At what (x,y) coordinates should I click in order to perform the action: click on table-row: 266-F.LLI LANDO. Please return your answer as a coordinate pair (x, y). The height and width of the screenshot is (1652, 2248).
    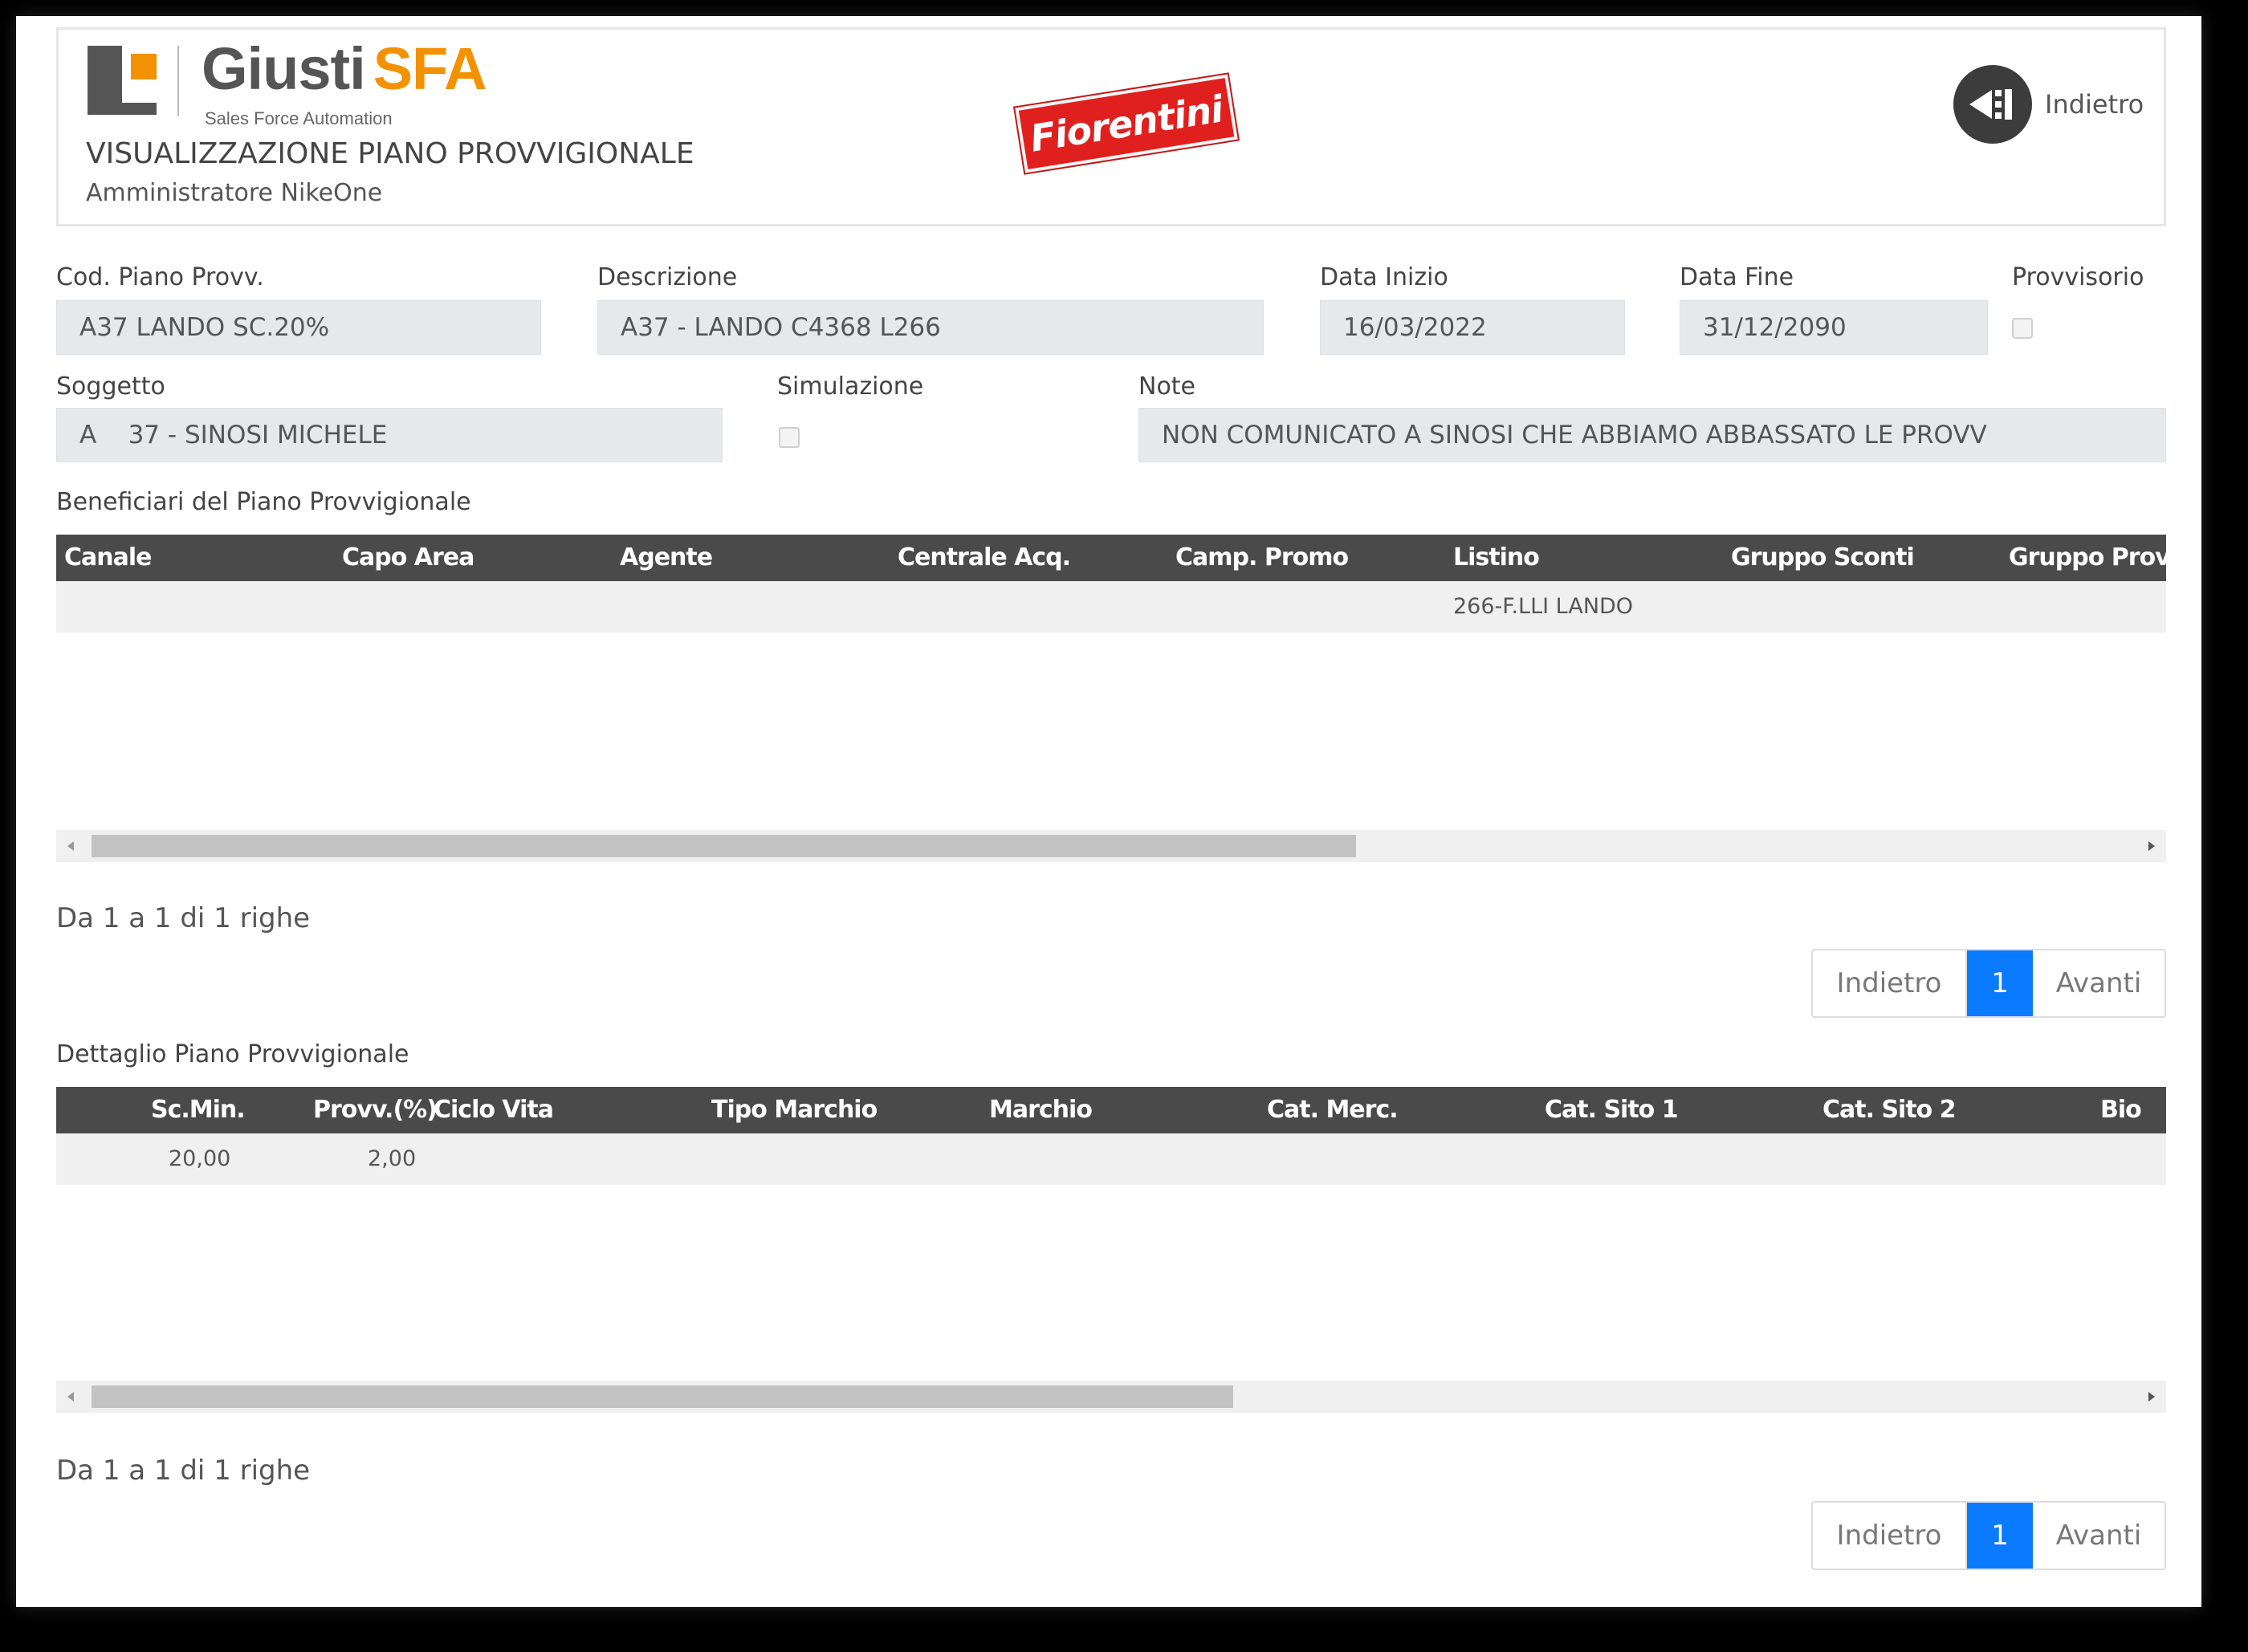
    Looking at the image, I should click on (1111, 607).